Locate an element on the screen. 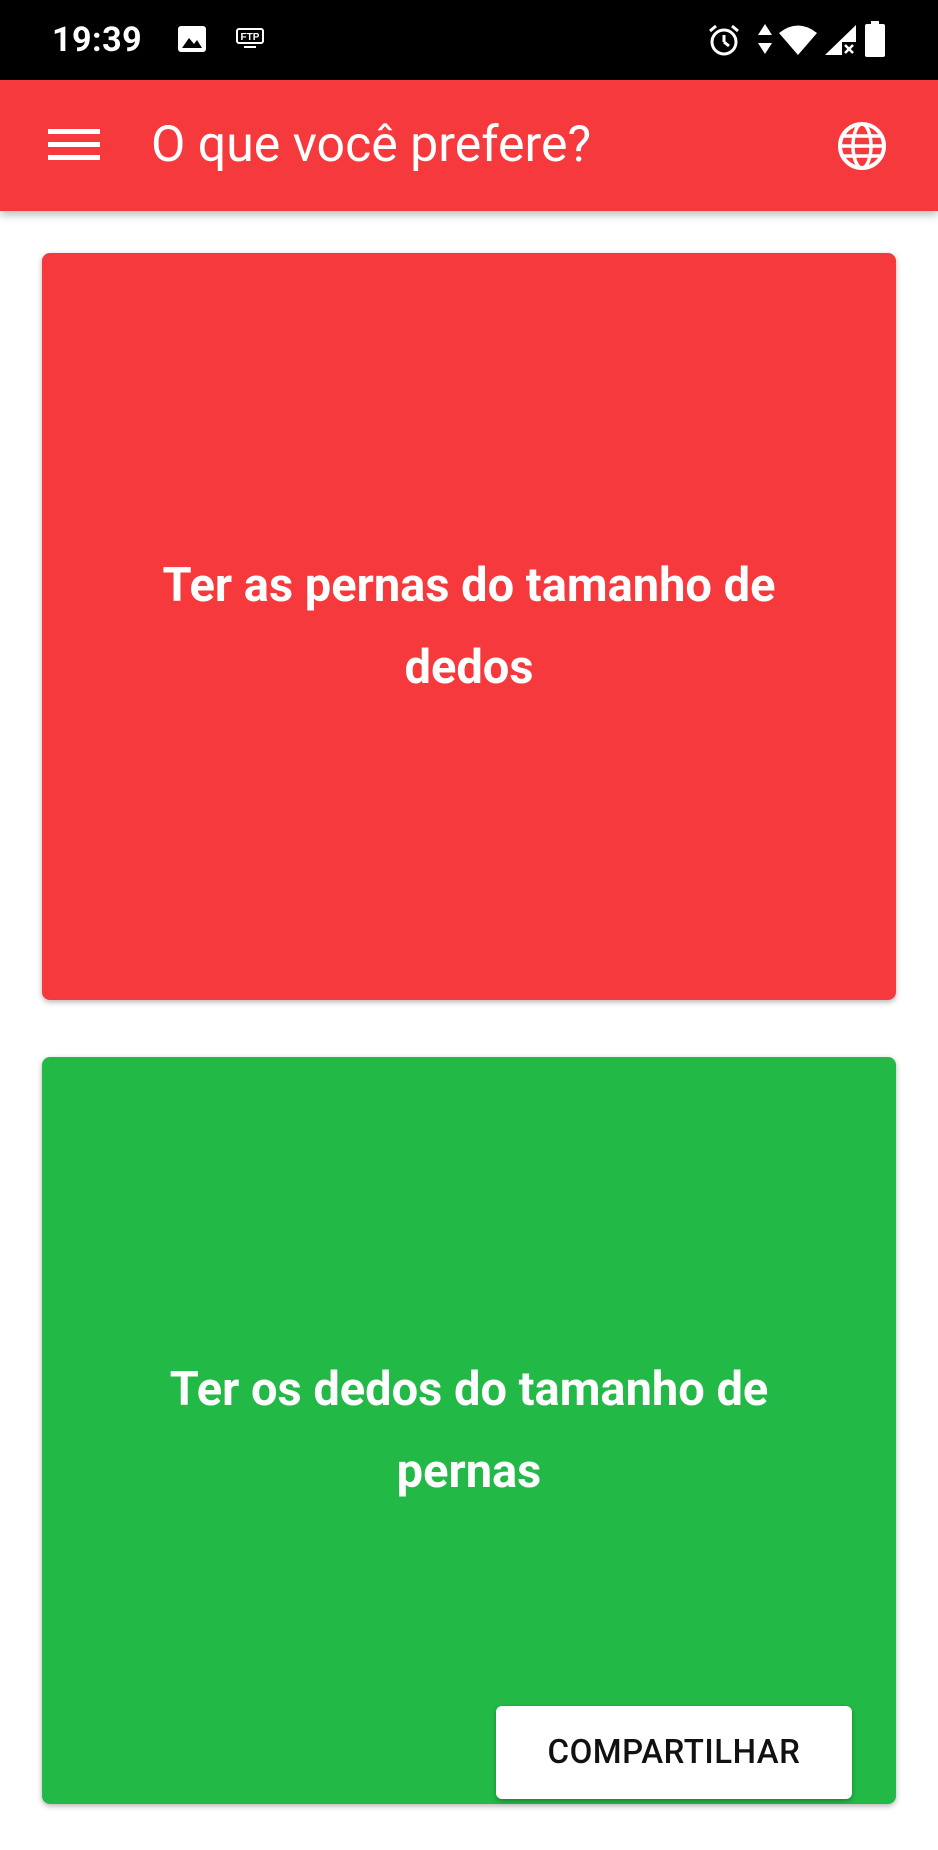 The image size is (938, 1850). share-button: COMPARTILHAR is located at coordinates (674, 1752).